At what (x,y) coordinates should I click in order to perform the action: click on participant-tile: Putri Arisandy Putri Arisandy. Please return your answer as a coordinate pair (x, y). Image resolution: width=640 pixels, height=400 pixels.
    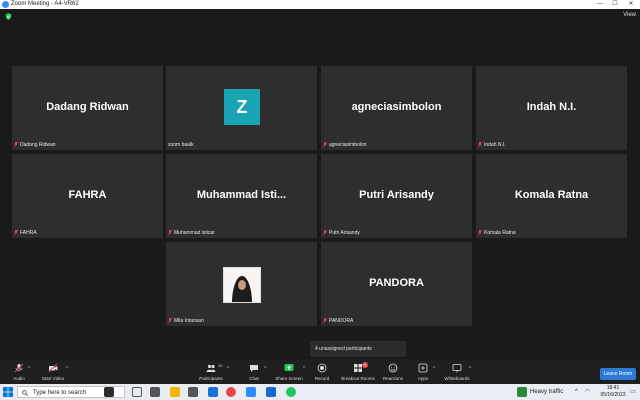
    Looking at the image, I should click on (396, 196).